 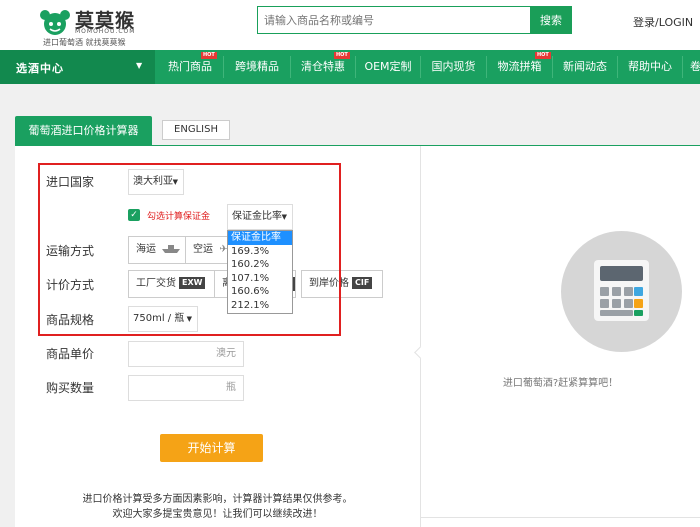 I want to click on quantity-unit: 瓶, so click(x=231, y=387).